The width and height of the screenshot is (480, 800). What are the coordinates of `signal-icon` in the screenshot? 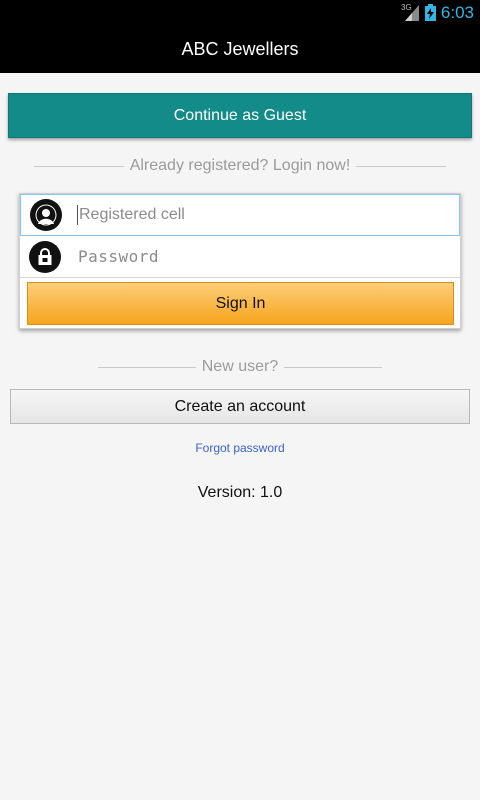 It's located at (412, 13).